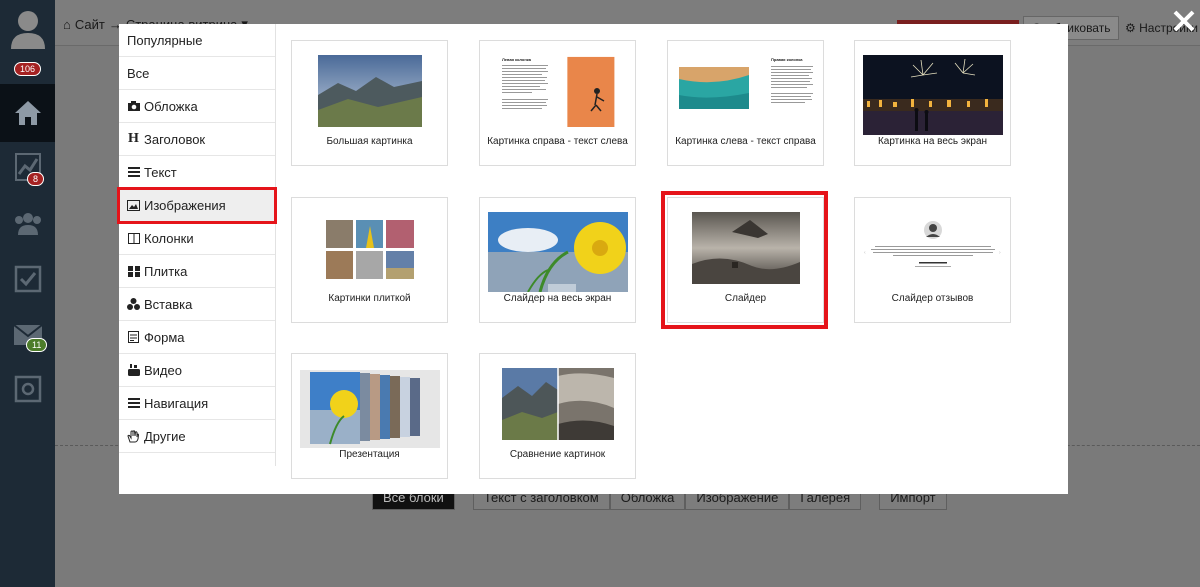 Image resolution: width=1200 pixels, height=587 pixels. What do you see at coordinates (176, 403) in the screenshot?
I see `category-label: Навигация` at bounding box center [176, 403].